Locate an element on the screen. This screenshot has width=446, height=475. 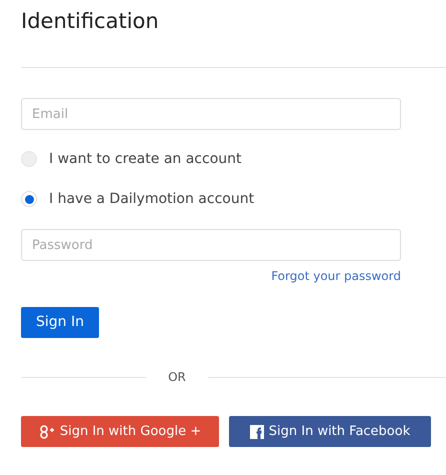
forgot-password-link: Forgot your password is located at coordinates (336, 276).